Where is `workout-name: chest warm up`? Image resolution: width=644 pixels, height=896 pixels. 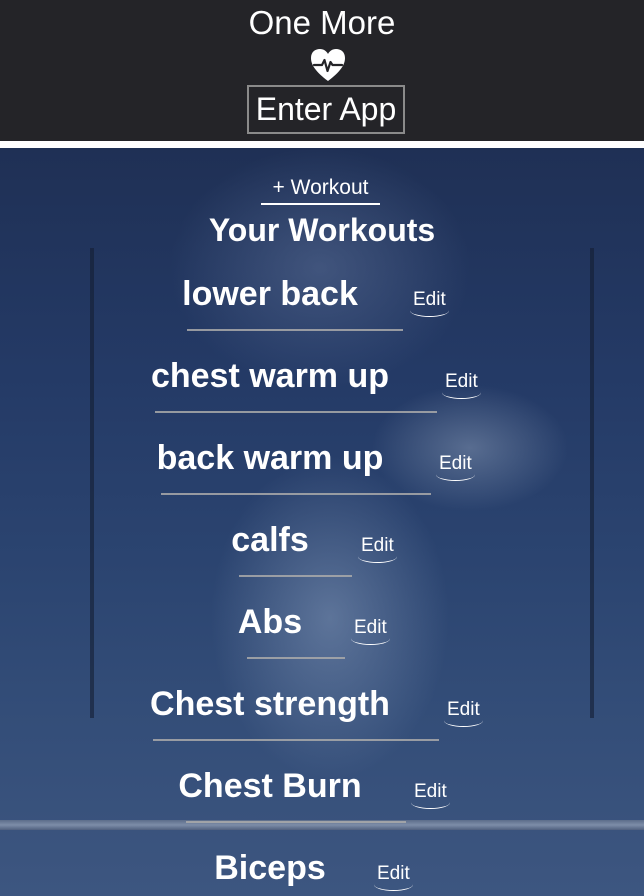
workout-name: chest warm up is located at coordinates (296, 376).